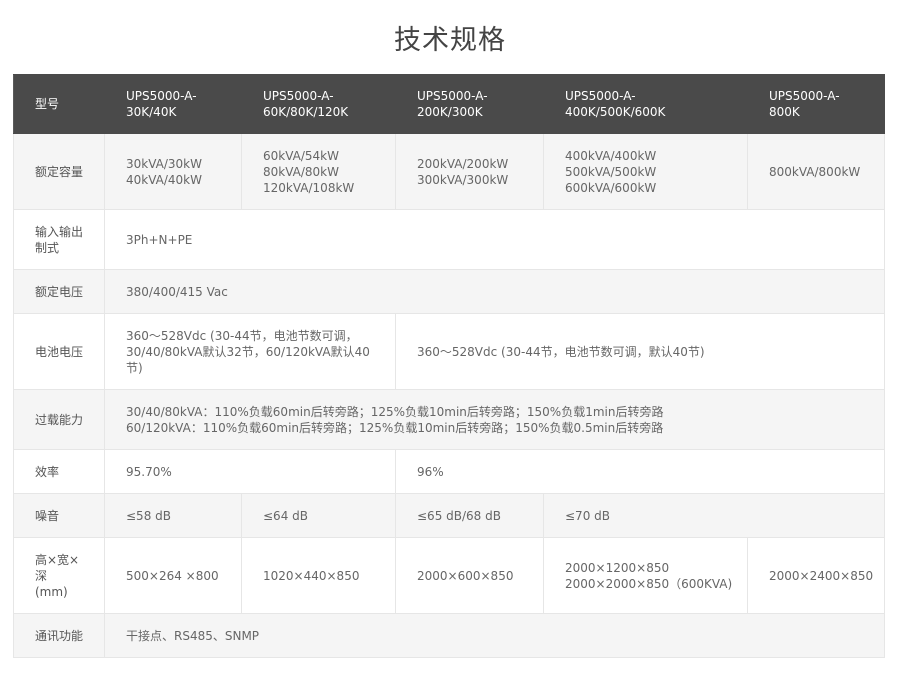  What do you see at coordinates (59, 515) in the screenshot?
I see `row-label: 噪音` at bounding box center [59, 515].